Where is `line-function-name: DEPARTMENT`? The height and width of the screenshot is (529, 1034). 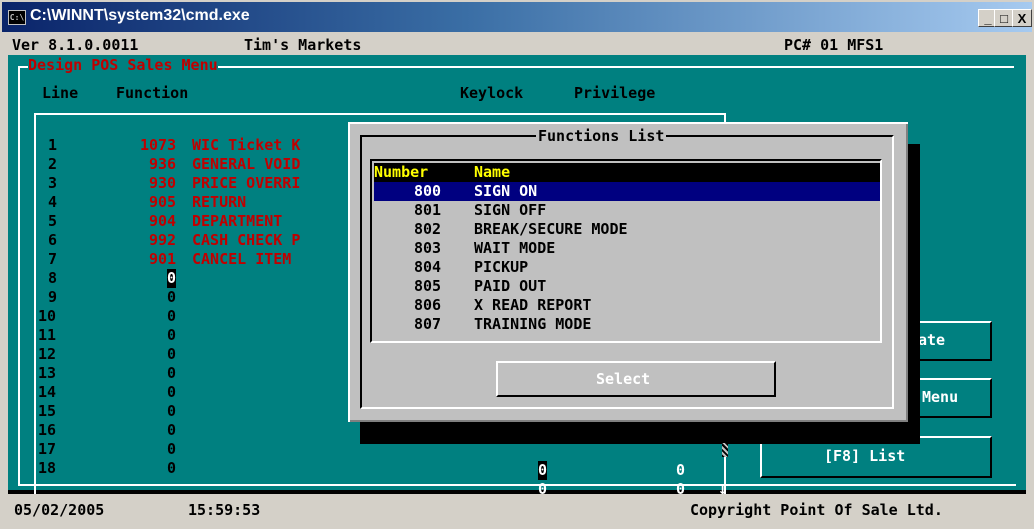
line-function-name: DEPARTMENT is located at coordinates (237, 221).